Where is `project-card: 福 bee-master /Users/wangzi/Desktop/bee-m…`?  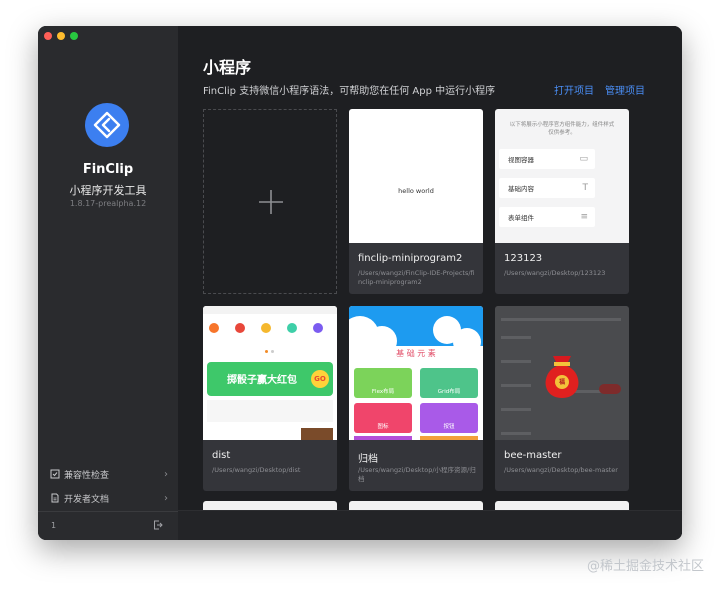
project-card: 福 bee-master /Users/wangzi/Desktop/bee-m… is located at coordinates (562, 398).